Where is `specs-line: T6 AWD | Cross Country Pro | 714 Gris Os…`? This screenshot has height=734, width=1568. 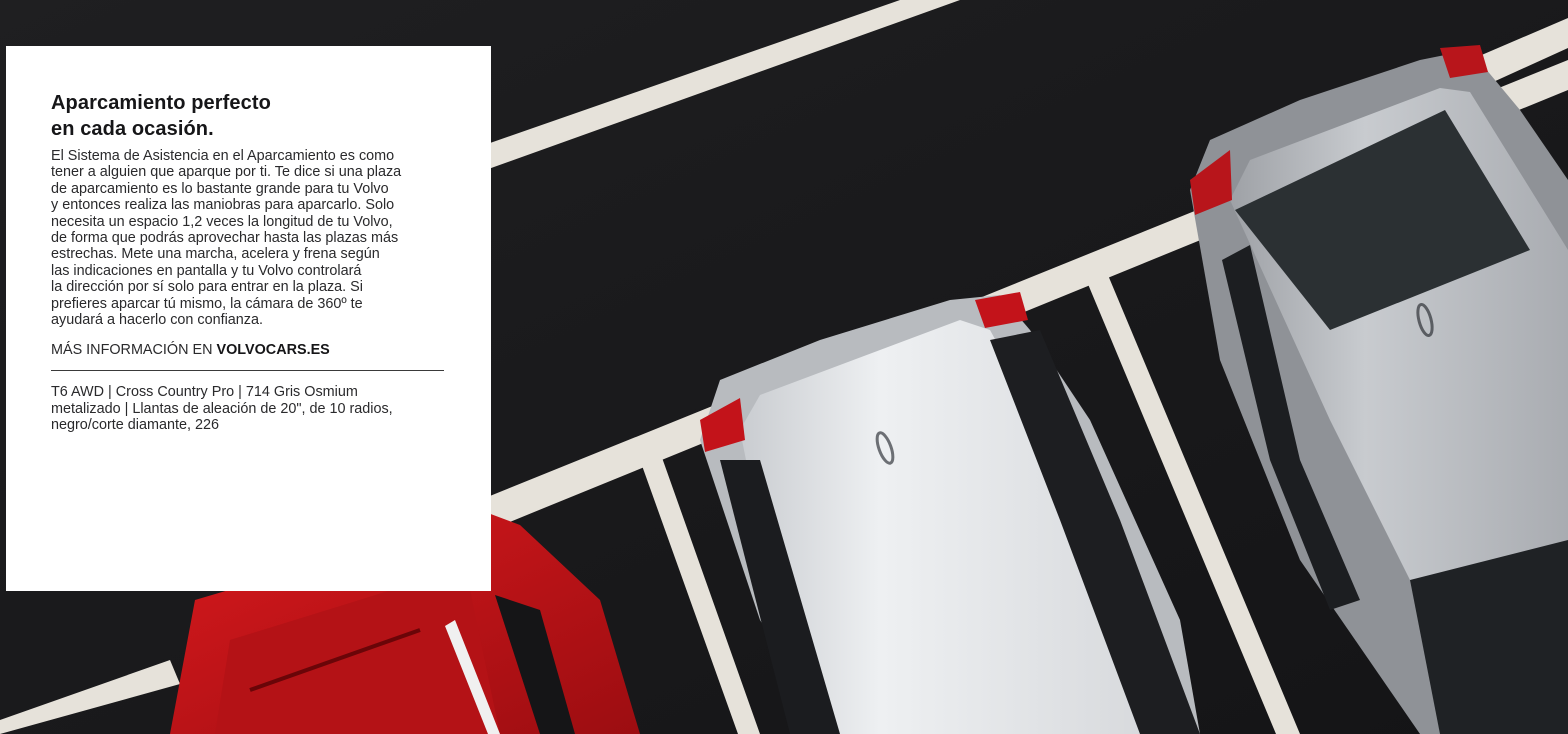
specs-line: T6 AWD | Cross Country Pro | 714 Gris Os… is located at coordinates (204, 392).